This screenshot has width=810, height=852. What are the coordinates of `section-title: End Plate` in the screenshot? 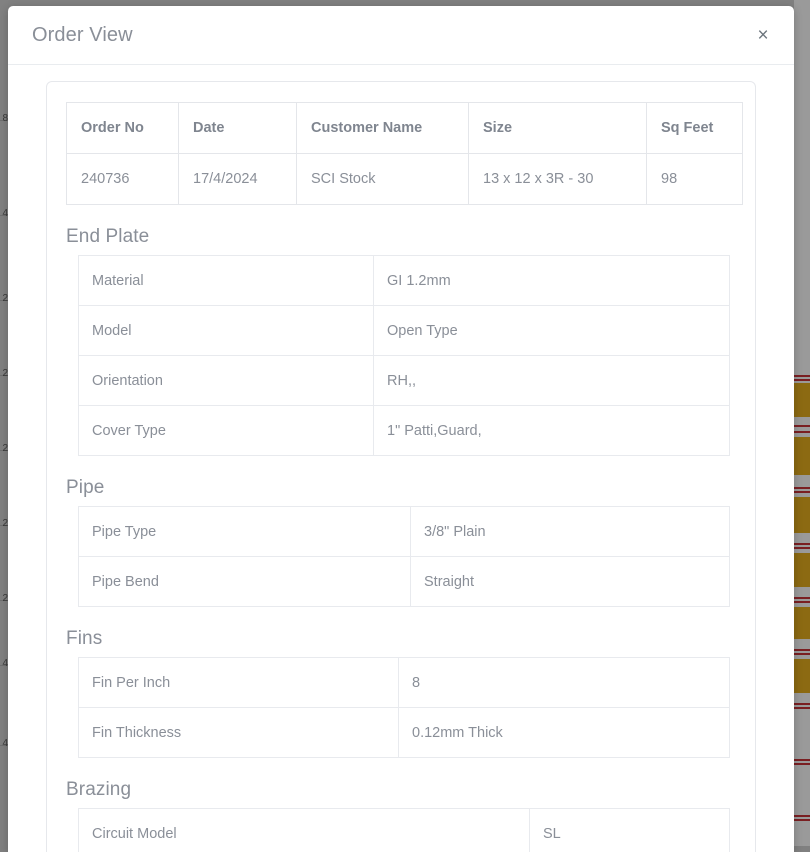 It's located at (401, 237).